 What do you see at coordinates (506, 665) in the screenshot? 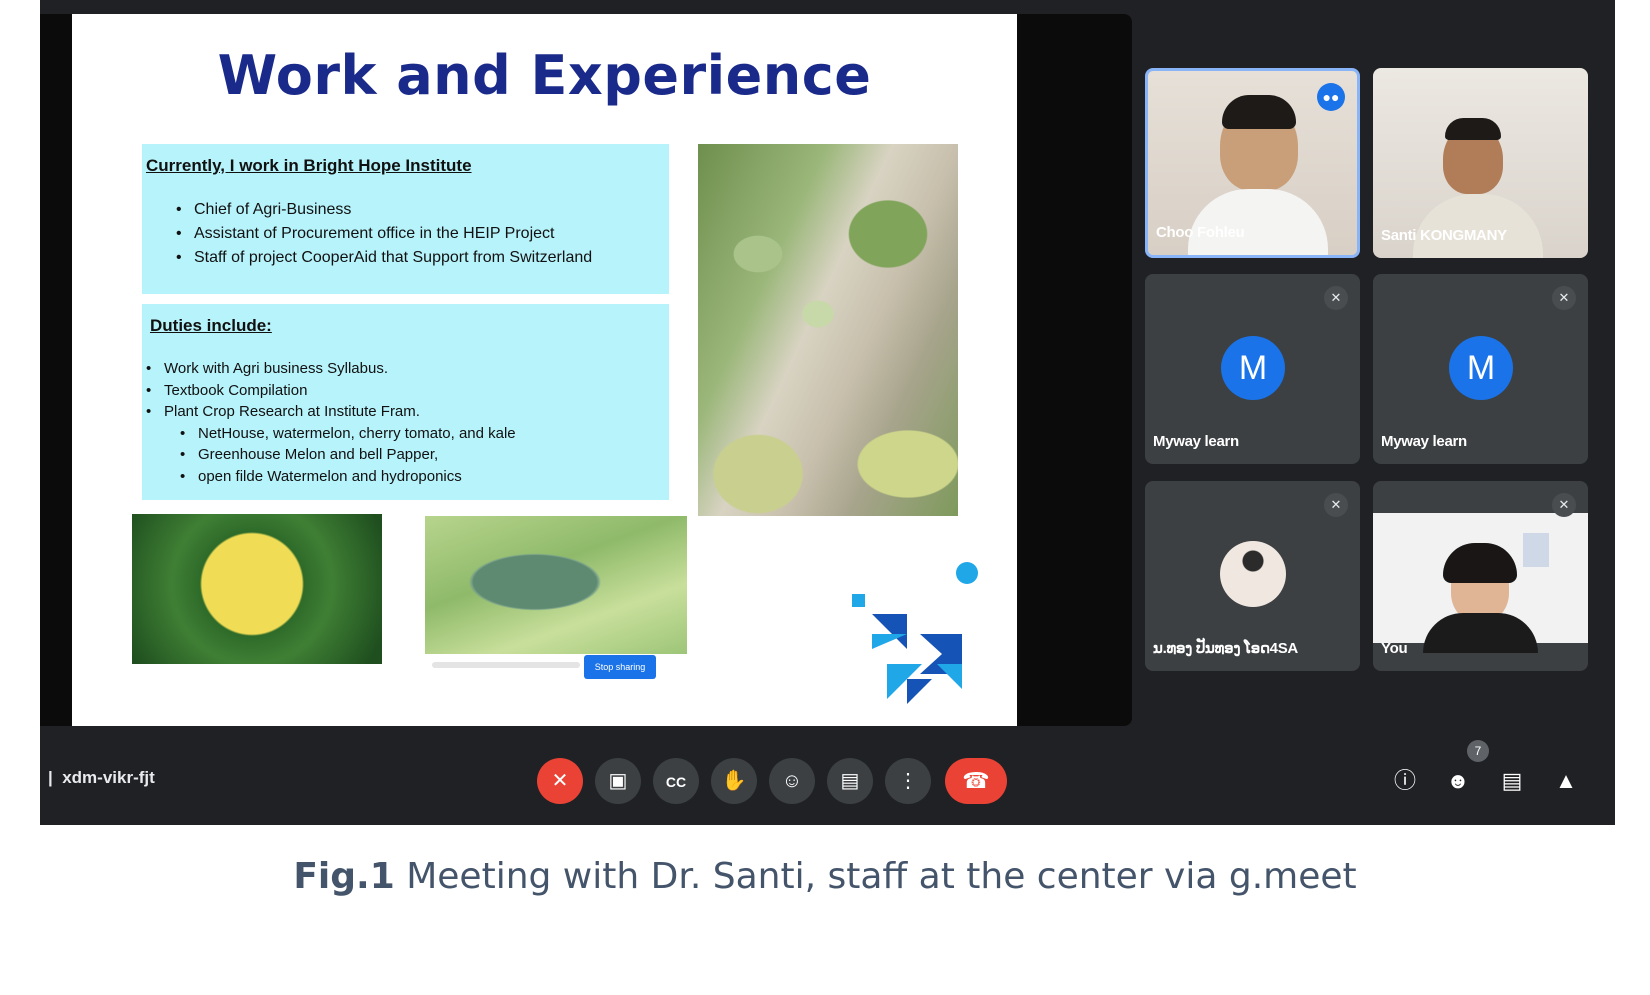
I see `sharing-notice-bar` at bounding box center [506, 665].